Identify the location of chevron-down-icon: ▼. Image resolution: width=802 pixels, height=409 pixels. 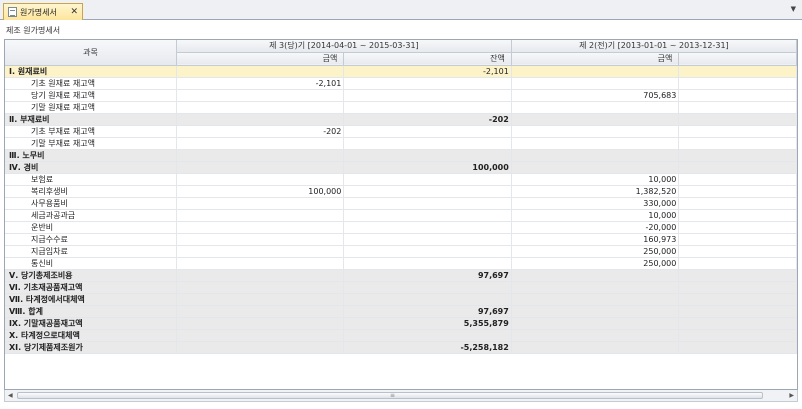
(793, 9).